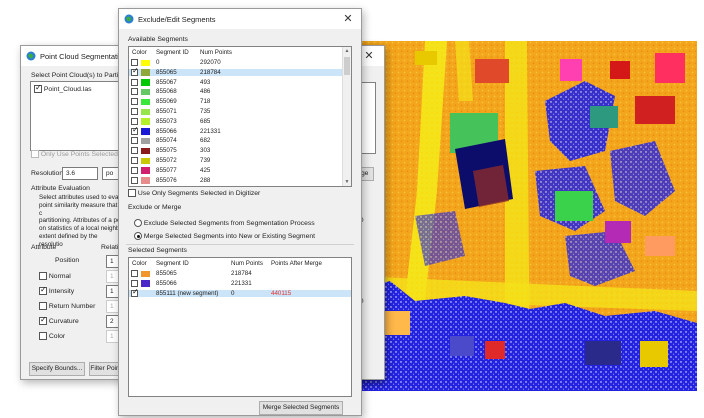 The image size is (704, 418). Describe the element at coordinates (205, 141) in the screenshot. I see `segment-num-points: 682` at that location.